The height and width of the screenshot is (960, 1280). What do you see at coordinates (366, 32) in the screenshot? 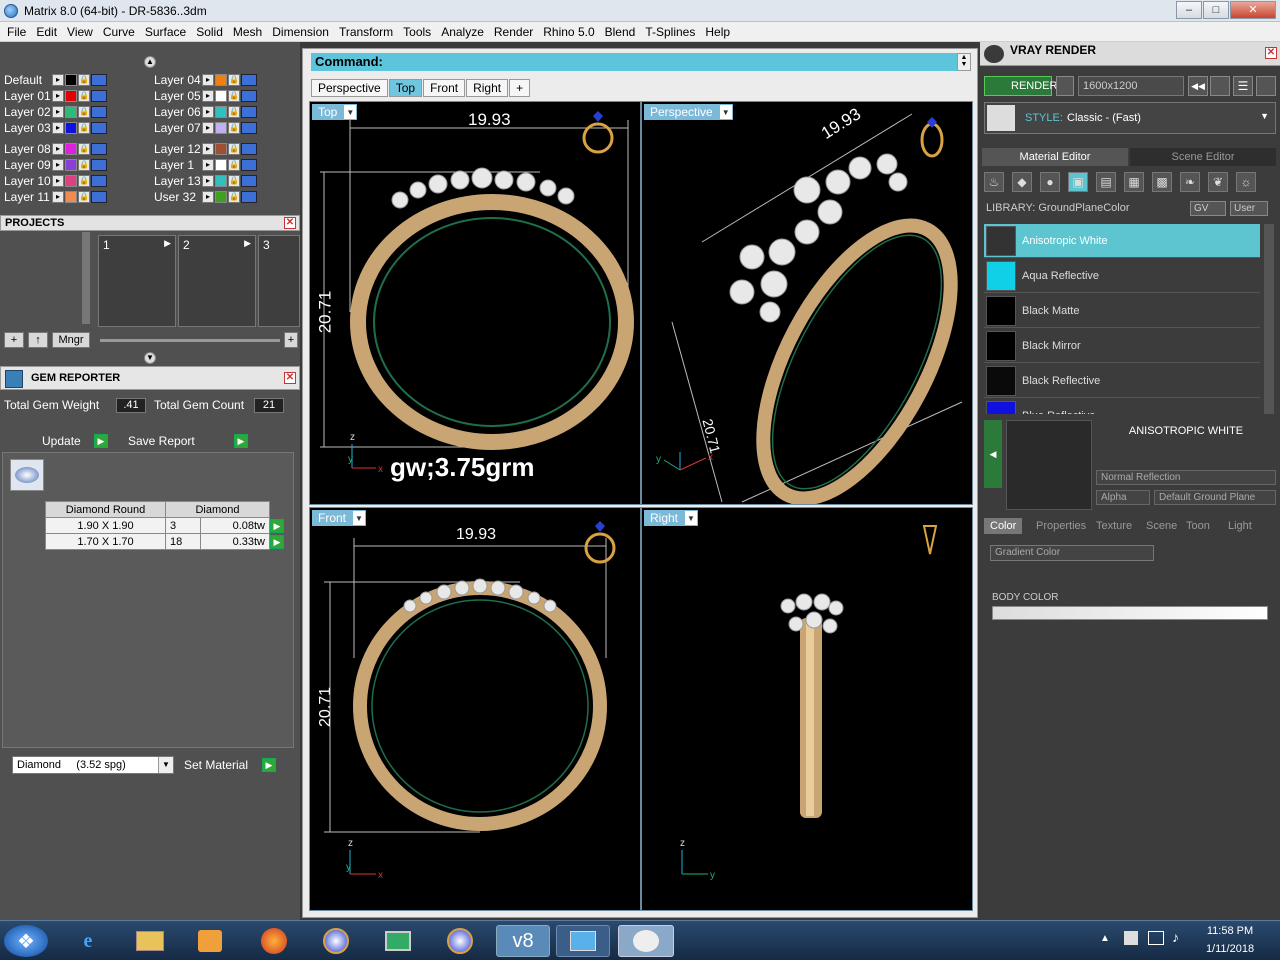
I see `menu-item: Transform` at bounding box center [366, 32].